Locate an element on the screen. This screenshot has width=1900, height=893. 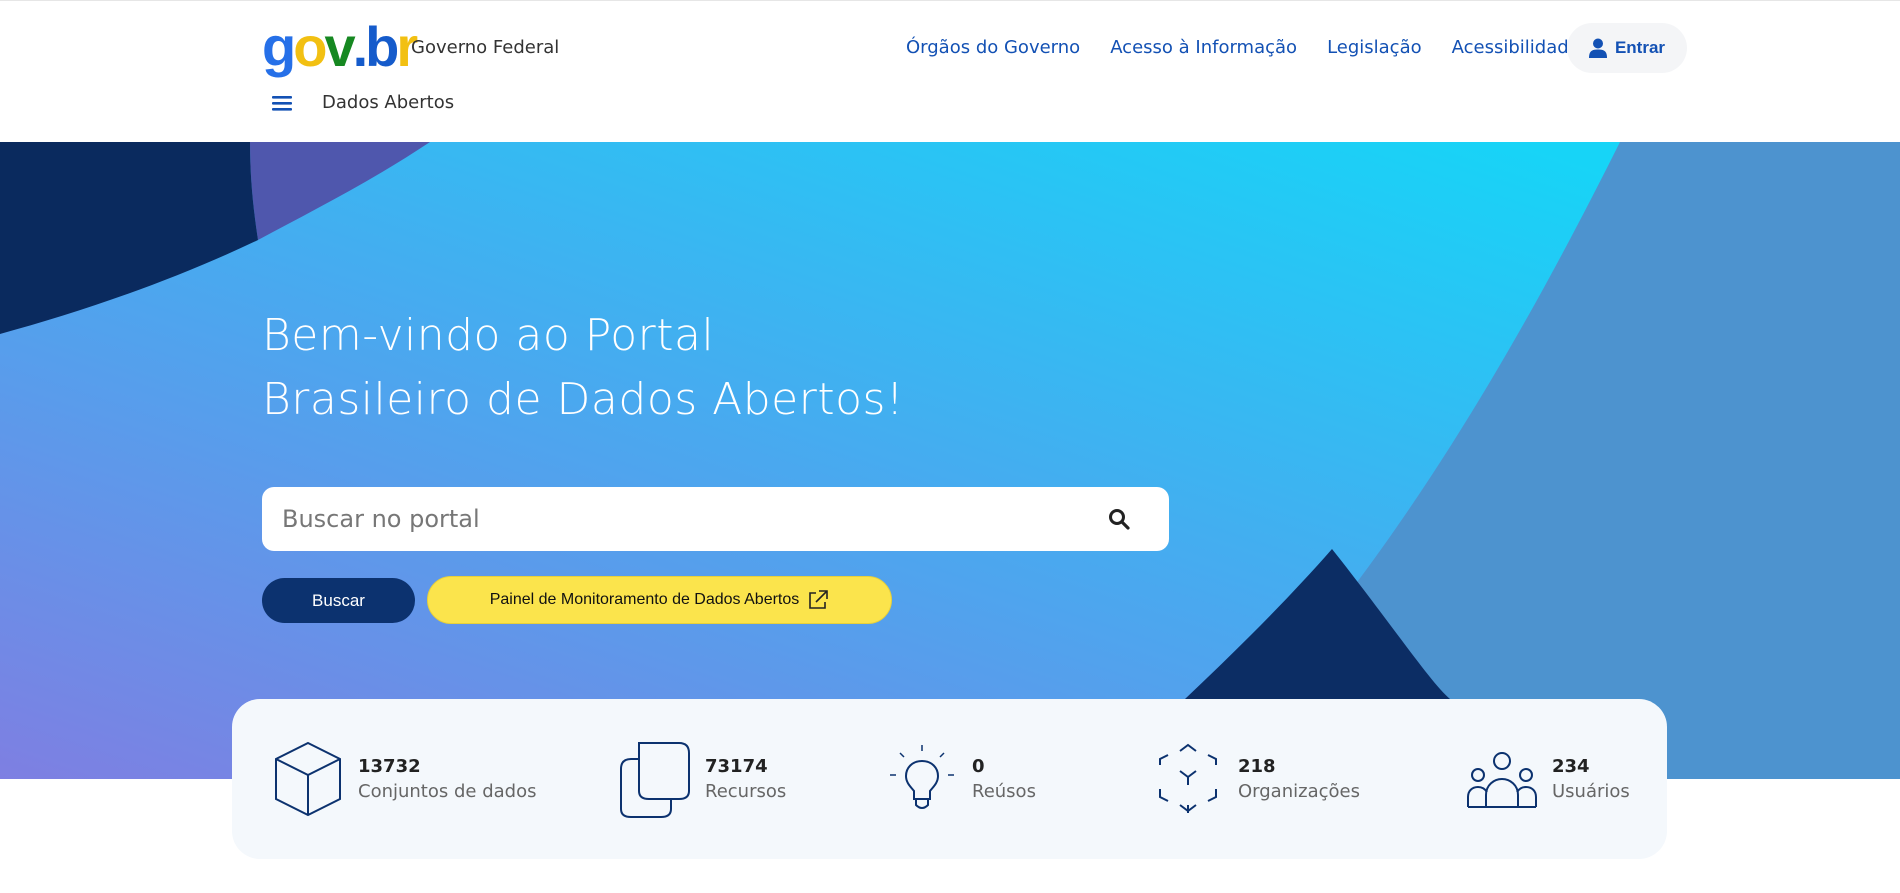
nav-legislacao: Legislação is located at coordinates (1374, 47).